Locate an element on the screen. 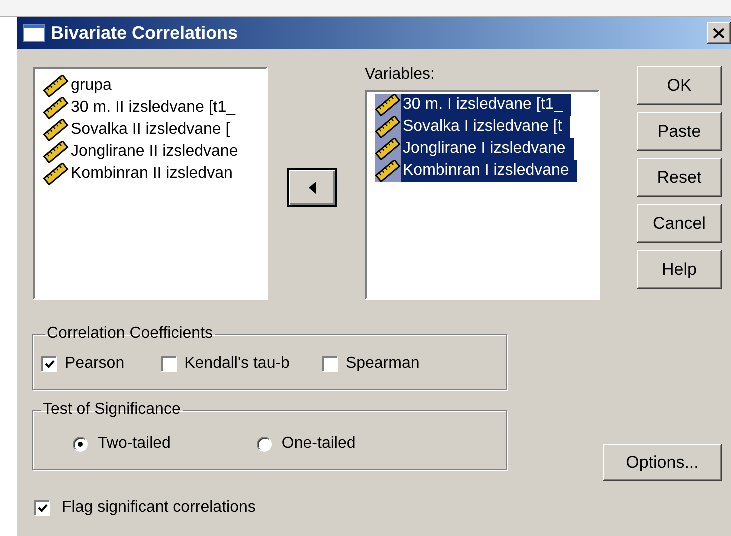 The height and width of the screenshot is (536, 731). window-icon is located at coordinates (34, 33).